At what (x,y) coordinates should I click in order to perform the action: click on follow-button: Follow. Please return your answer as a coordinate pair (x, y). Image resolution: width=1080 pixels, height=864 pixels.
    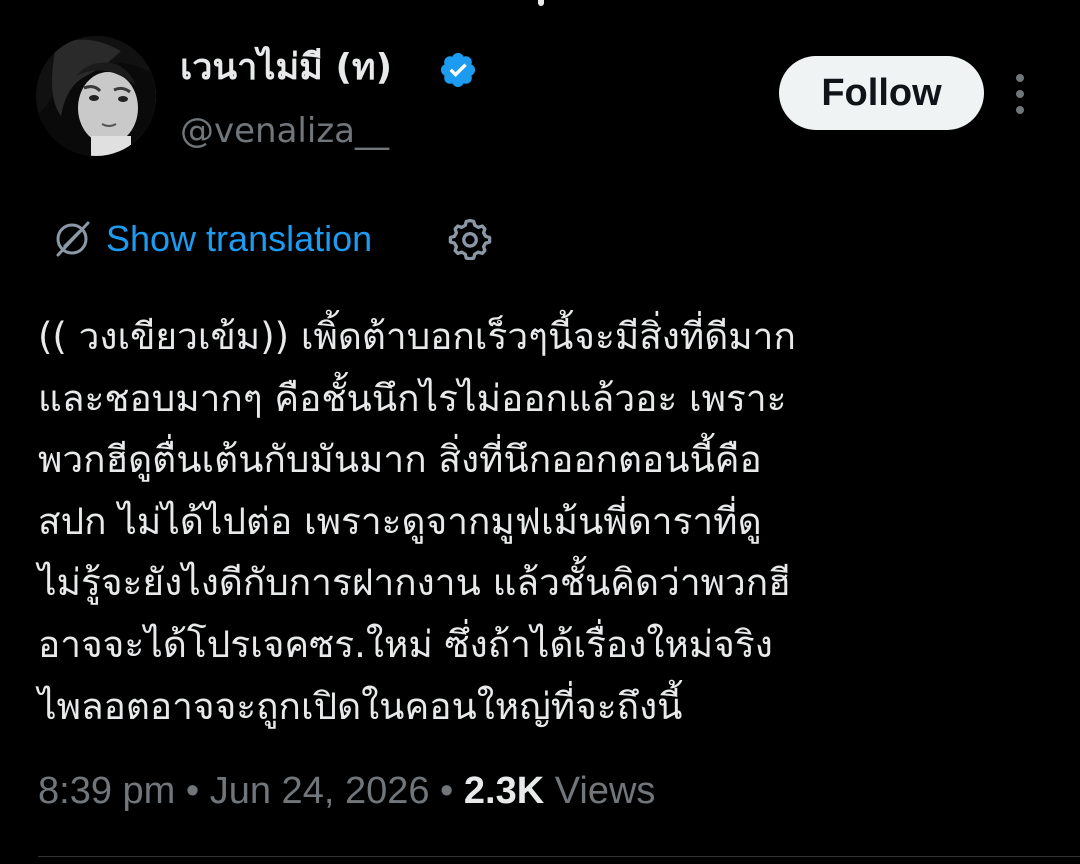
    Looking at the image, I should click on (881, 93).